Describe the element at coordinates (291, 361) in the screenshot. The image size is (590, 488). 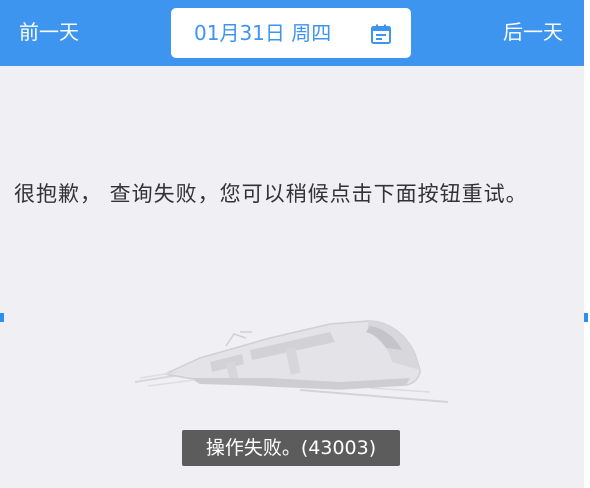
I see `train-icon` at that location.